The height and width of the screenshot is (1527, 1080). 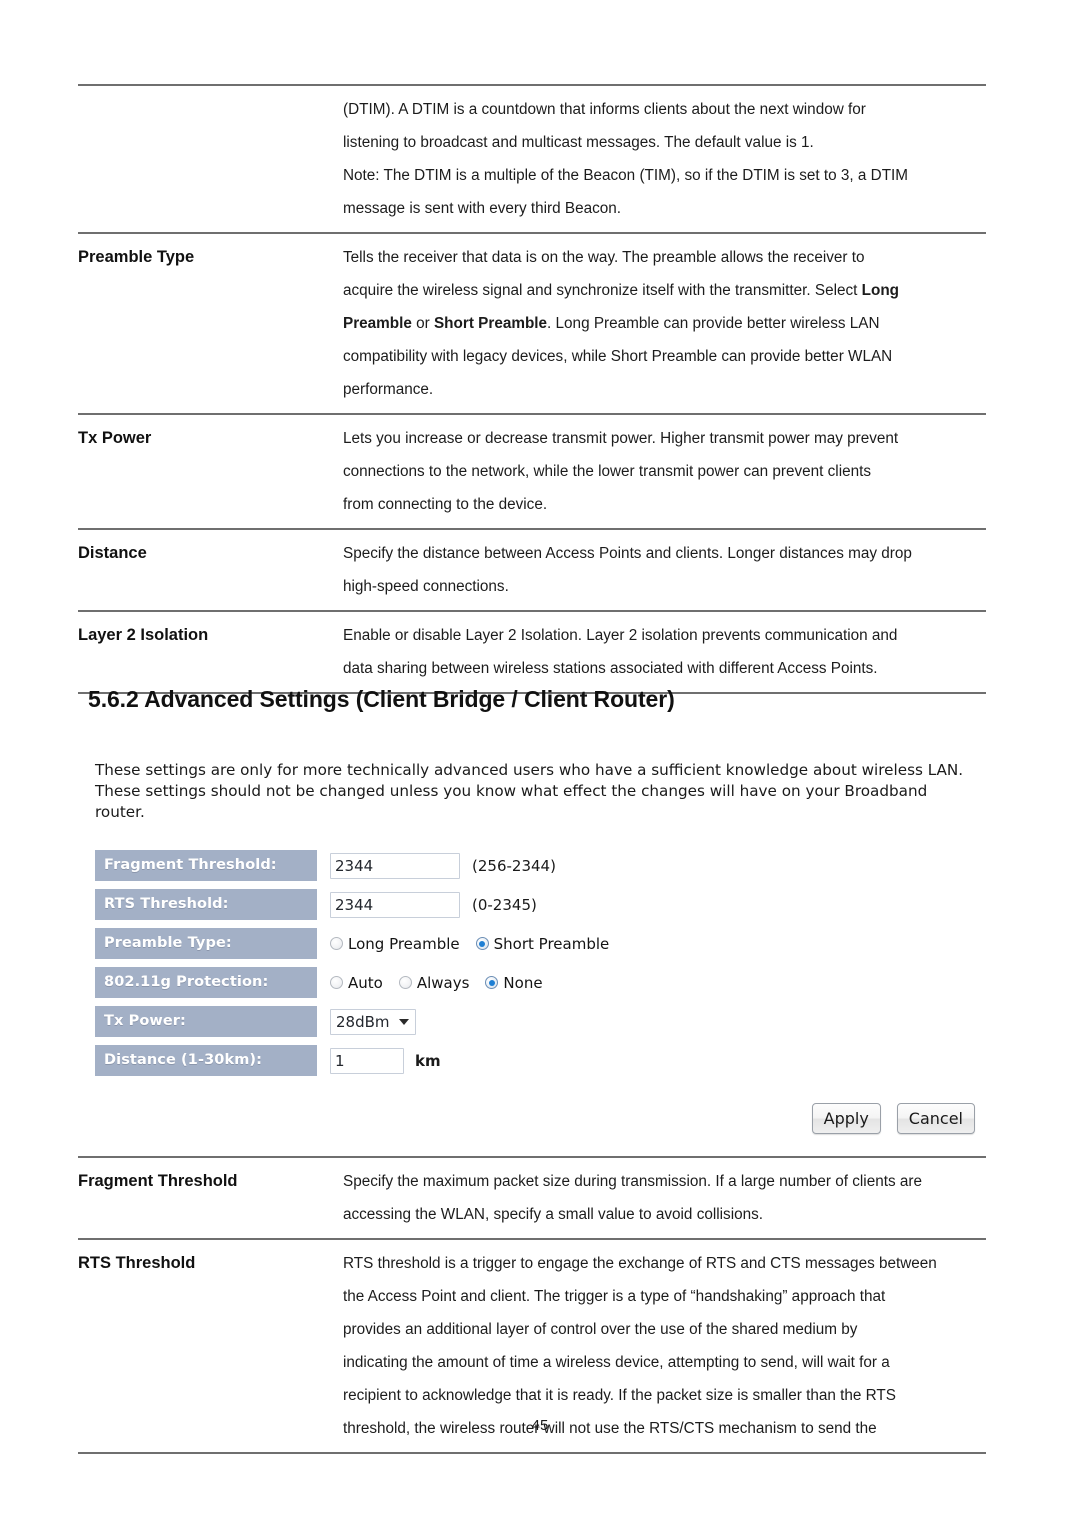 I want to click on table-row-term, so click(x=210, y=93).